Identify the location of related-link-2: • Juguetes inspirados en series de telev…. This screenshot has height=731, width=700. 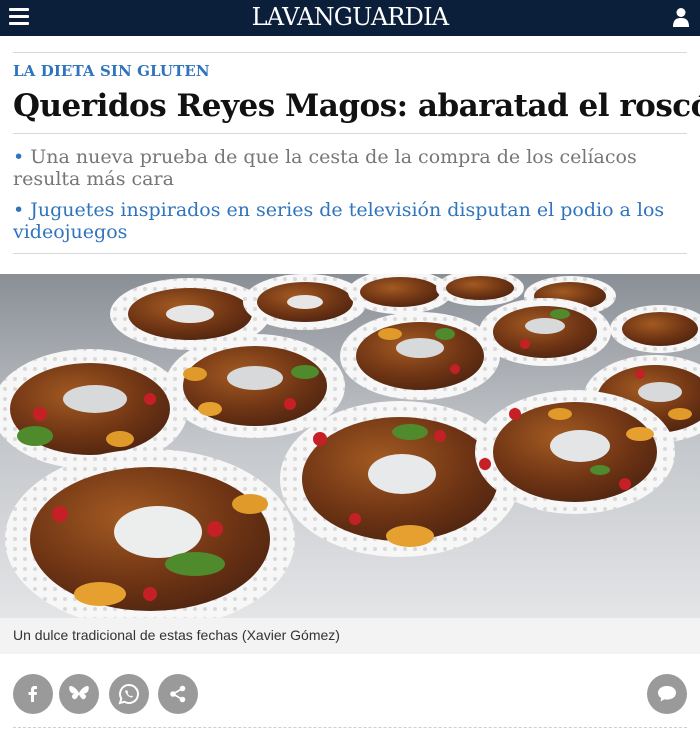
(348, 221).